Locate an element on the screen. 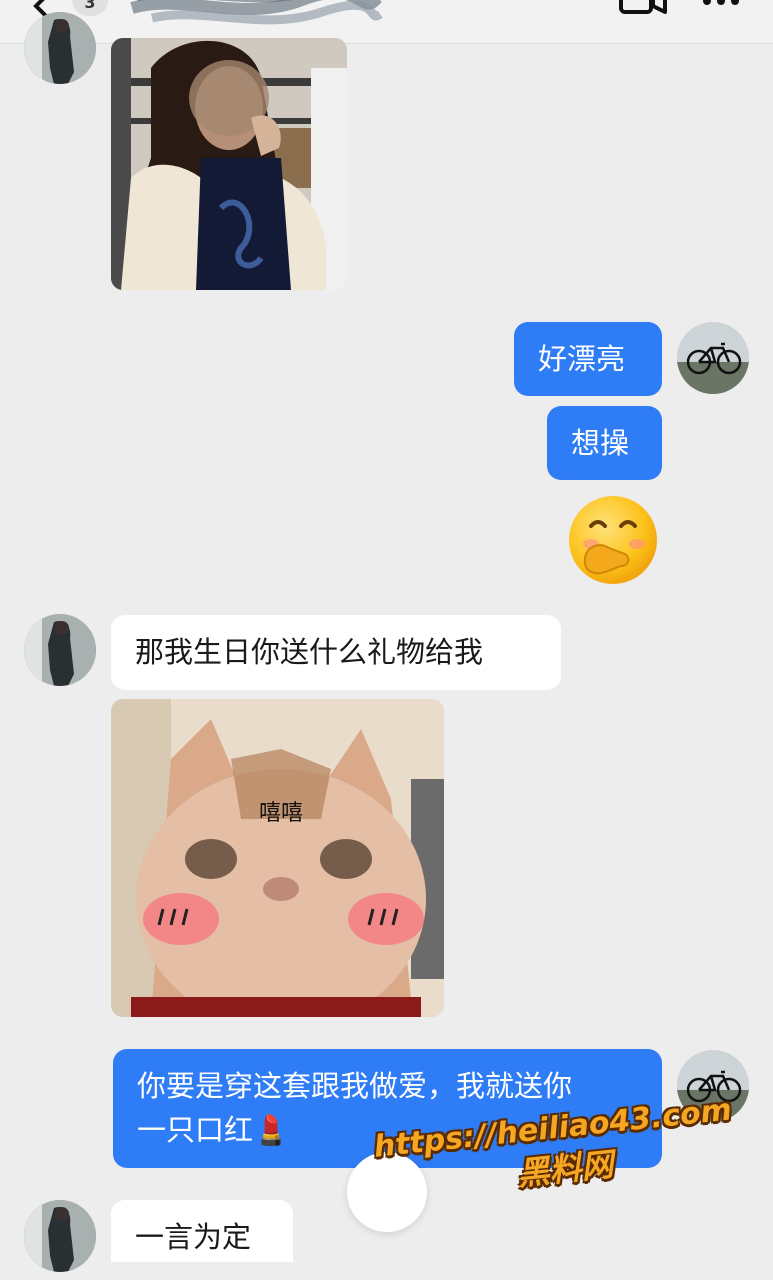  chat-header: 3 is located at coordinates (386, 22).